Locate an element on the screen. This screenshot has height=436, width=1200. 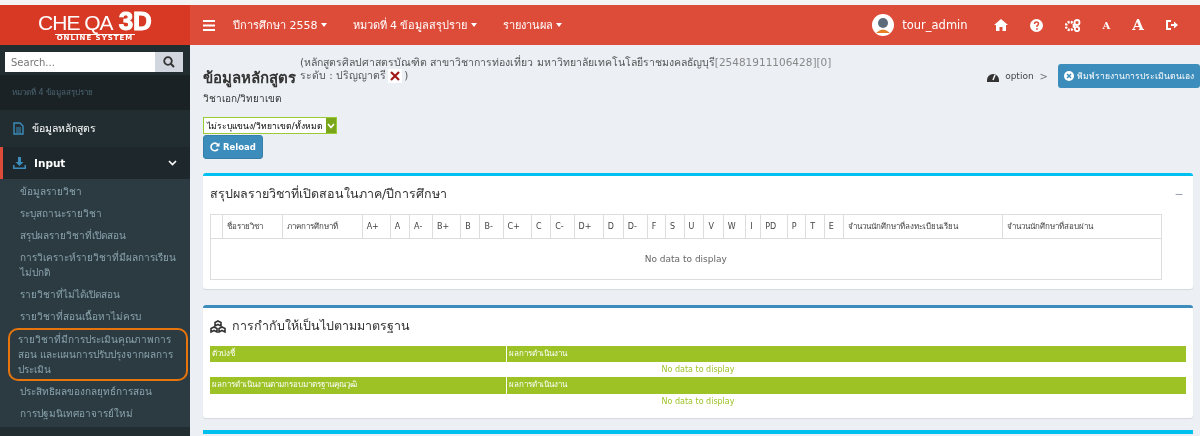
sidebar-subitem: การปฐมนิเทศอาจารย์ใหม่ is located at coordinates (98, 414).